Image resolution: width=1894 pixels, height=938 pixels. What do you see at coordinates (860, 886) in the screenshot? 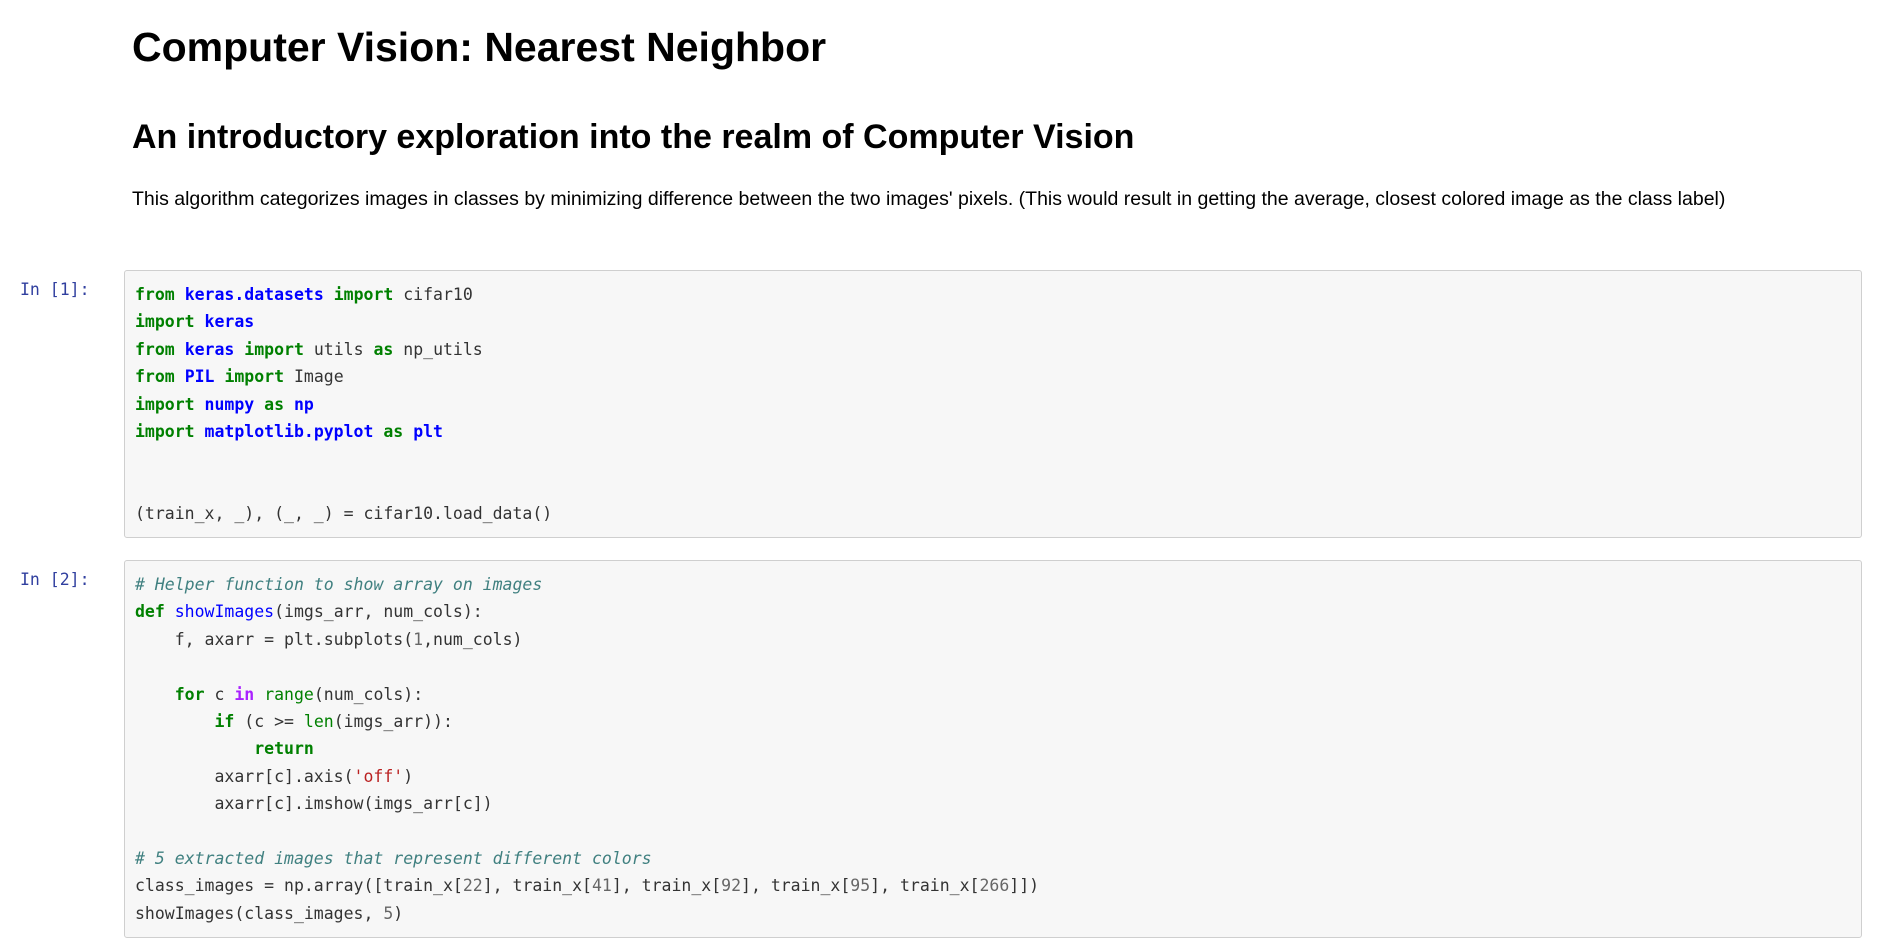
I see `code-token: 95` at bounding box center [860, 886].